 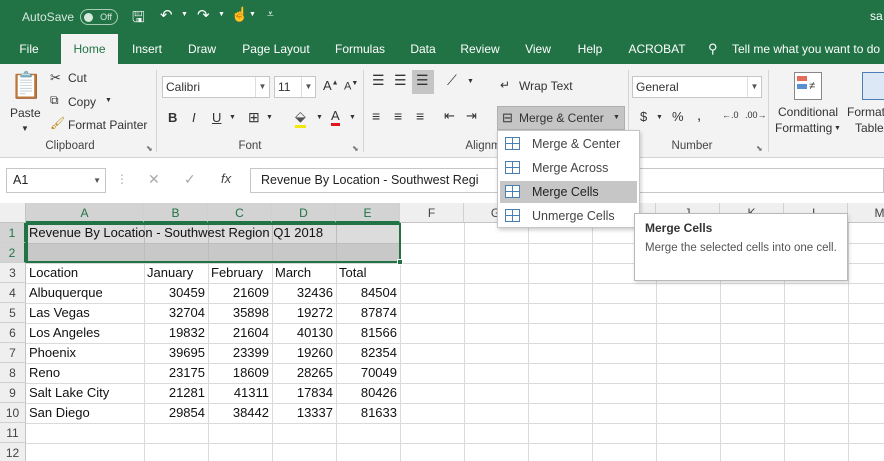 I want to click on cut-button: Cut, so click(x=77, y=78).